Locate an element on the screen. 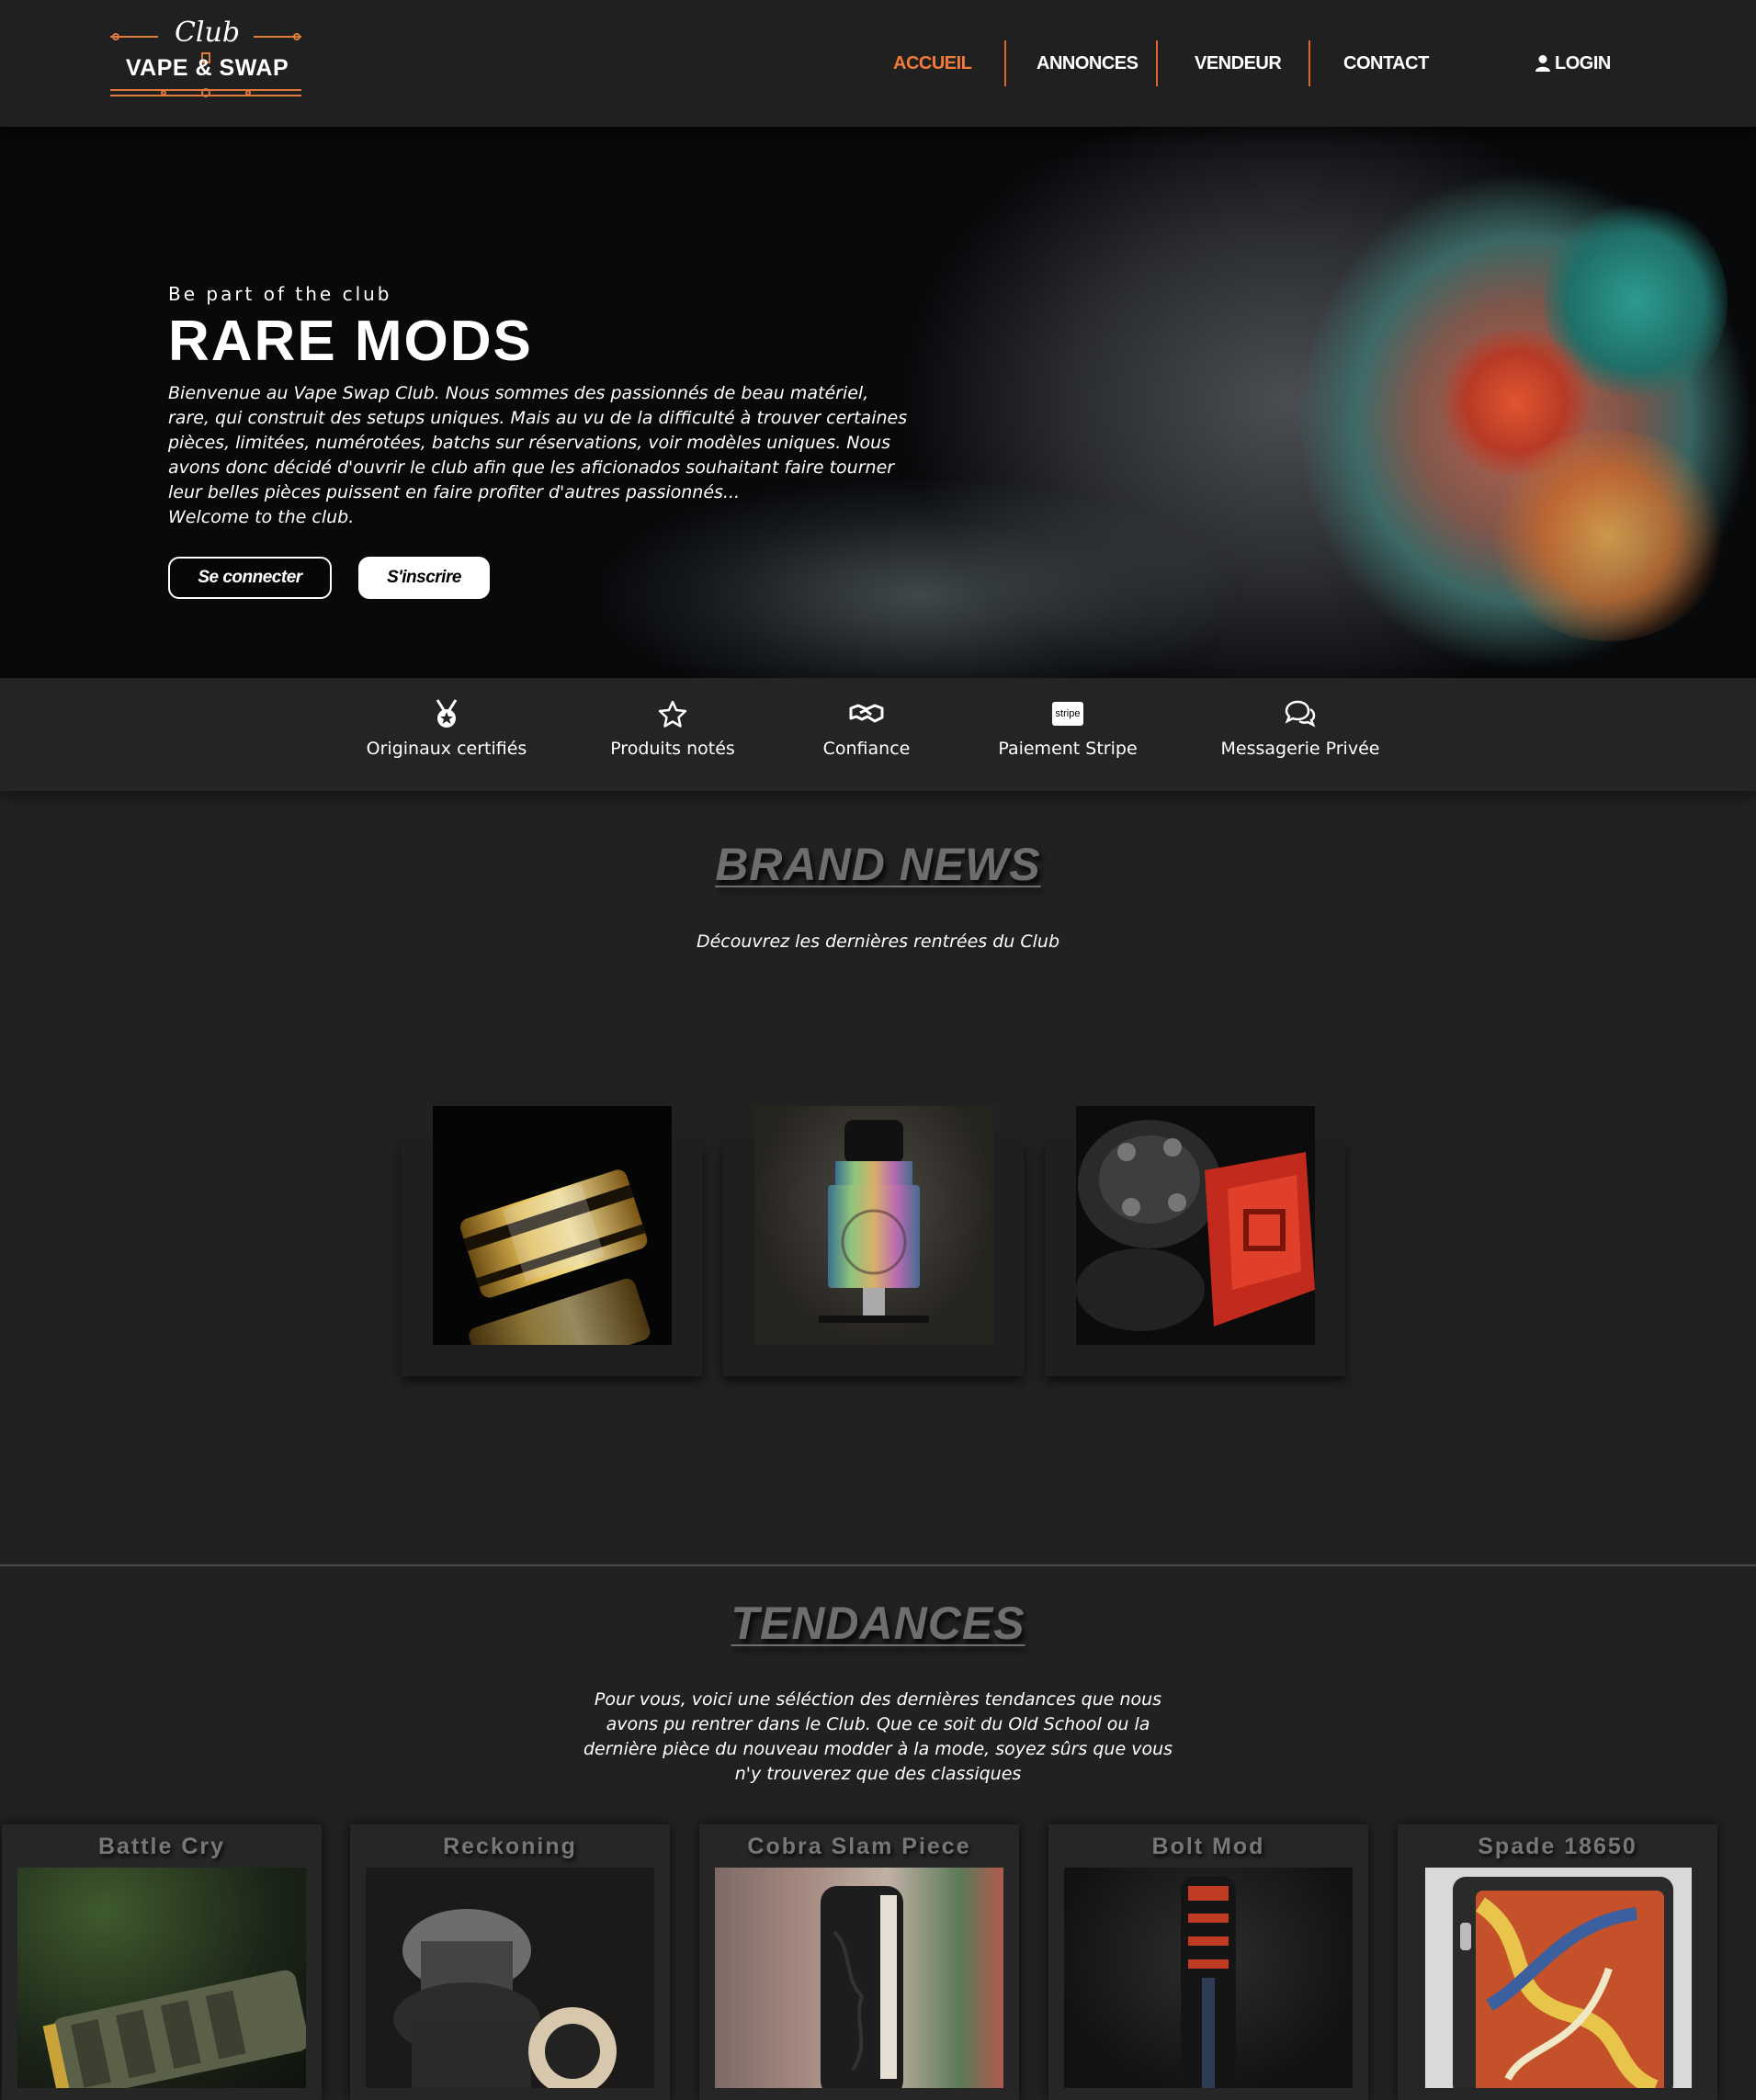 This screenshot has height=2100, width=1756. nav-contact: CONTACT is located at coordinates (1386, 63).